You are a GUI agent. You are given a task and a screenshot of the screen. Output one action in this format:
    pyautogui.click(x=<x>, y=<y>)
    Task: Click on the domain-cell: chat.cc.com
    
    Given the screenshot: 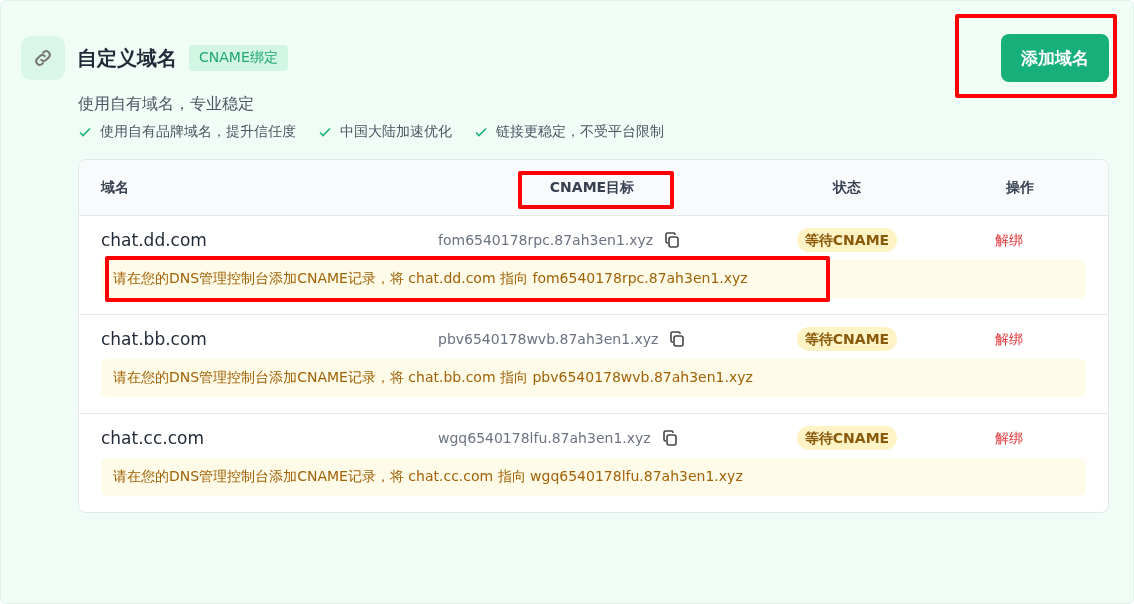 What is the action you would take?
    pyautogui.click(x=152, y=438)
    